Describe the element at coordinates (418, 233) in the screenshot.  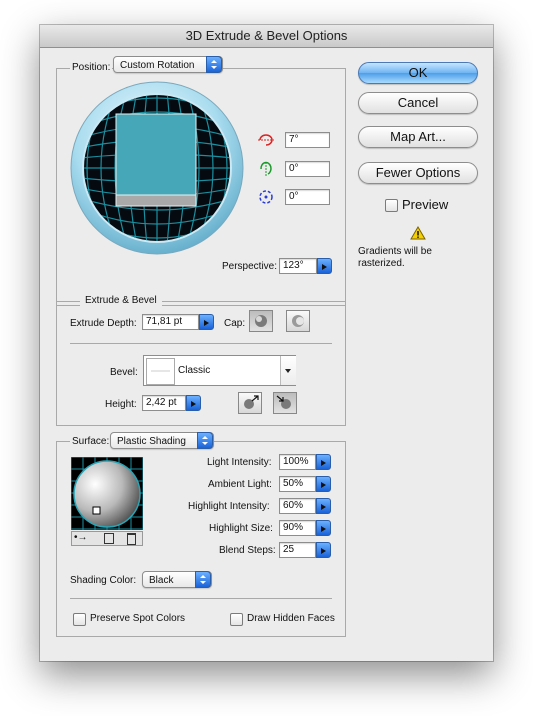
I see `warning-icon` at that location.